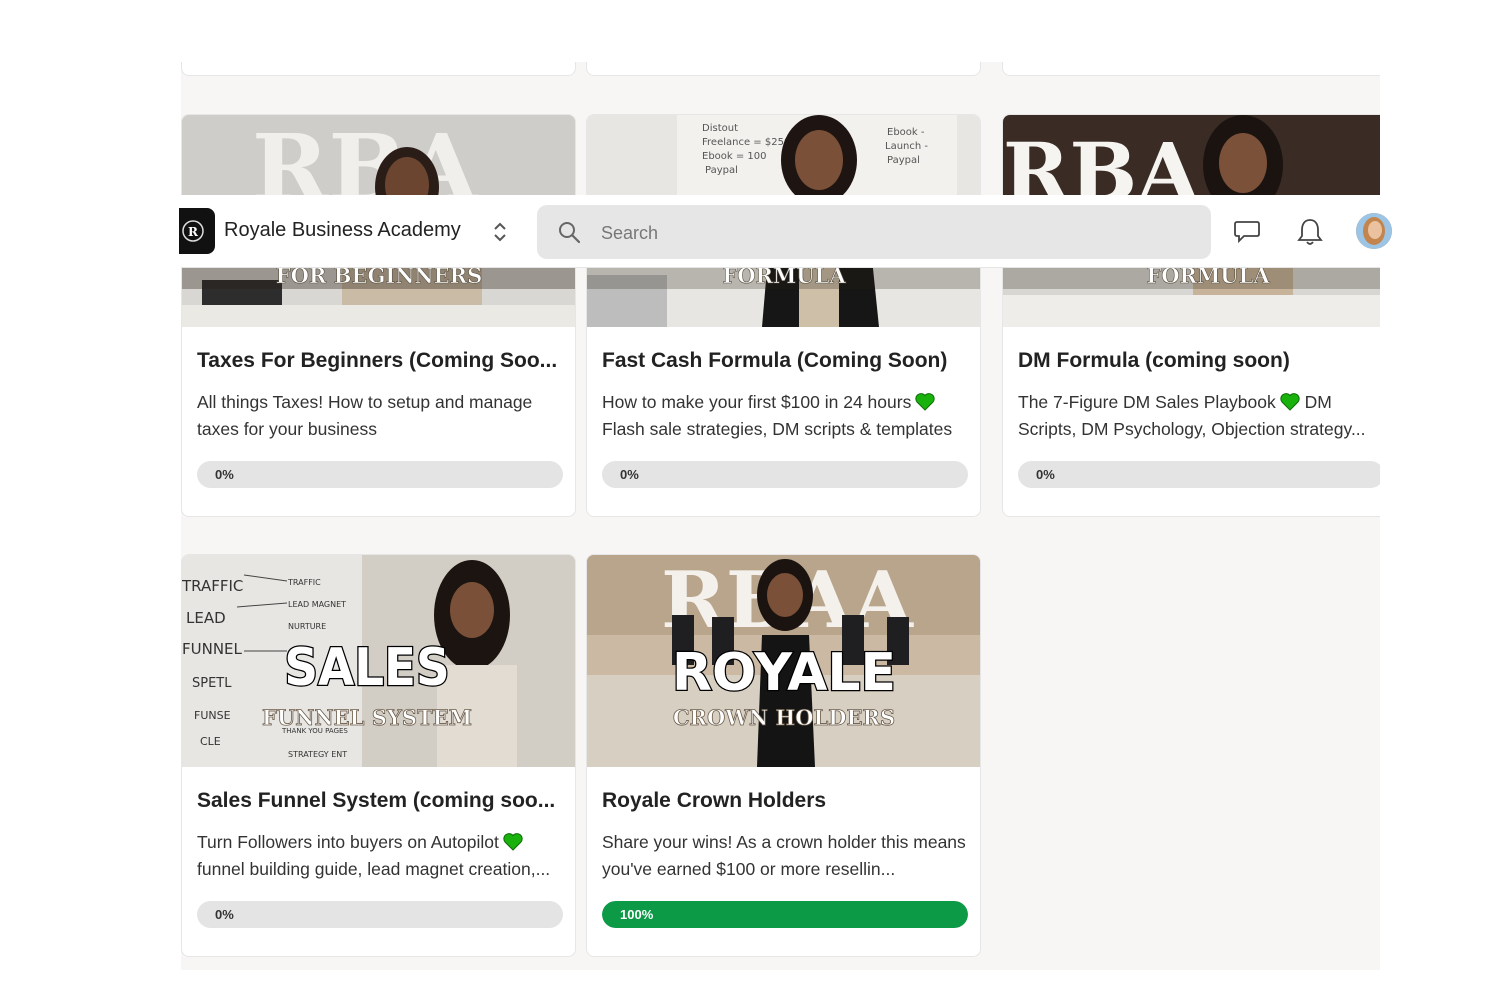  I want to click on progress-fill, so click(785, 914).